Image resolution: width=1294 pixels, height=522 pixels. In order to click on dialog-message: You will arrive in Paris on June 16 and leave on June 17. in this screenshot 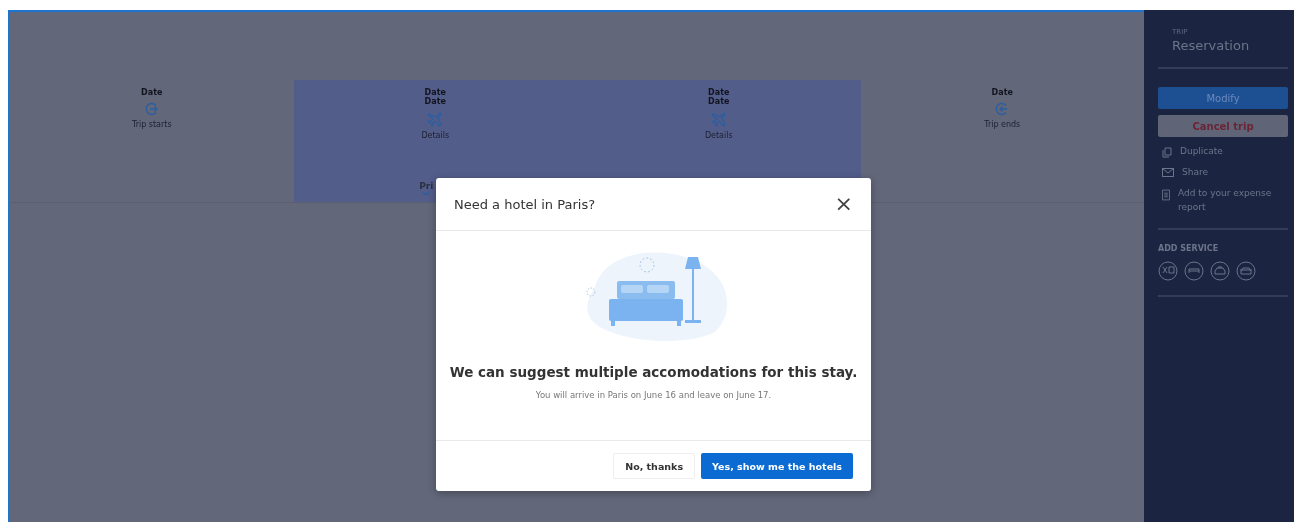, I will do `click(653, 395)`.